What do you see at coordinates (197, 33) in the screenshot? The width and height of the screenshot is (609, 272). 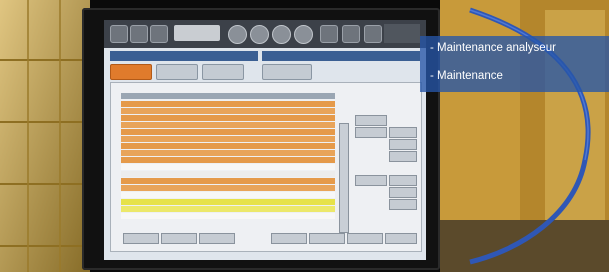 I see `status-field` at bounding box center [197, 33].